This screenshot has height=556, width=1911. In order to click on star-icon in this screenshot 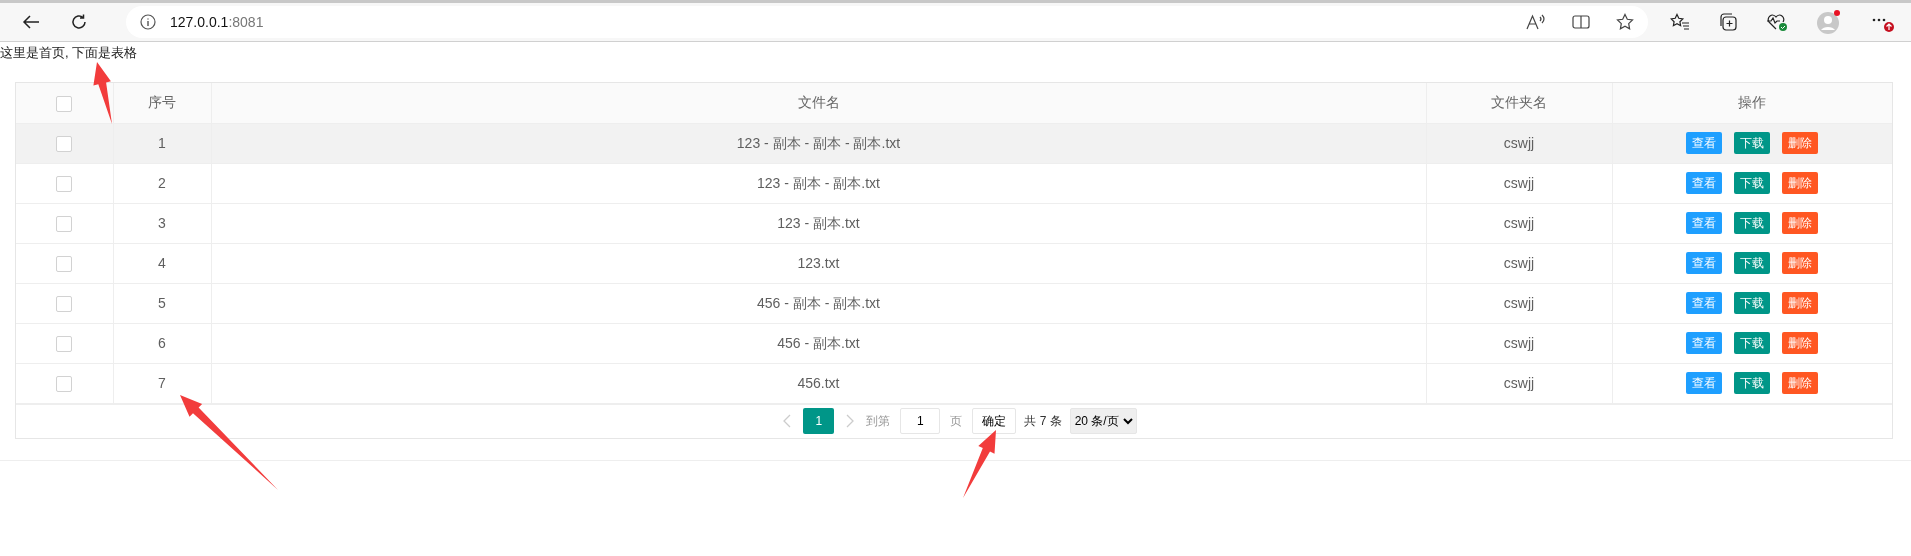, I will do `click(1625, 22)`.